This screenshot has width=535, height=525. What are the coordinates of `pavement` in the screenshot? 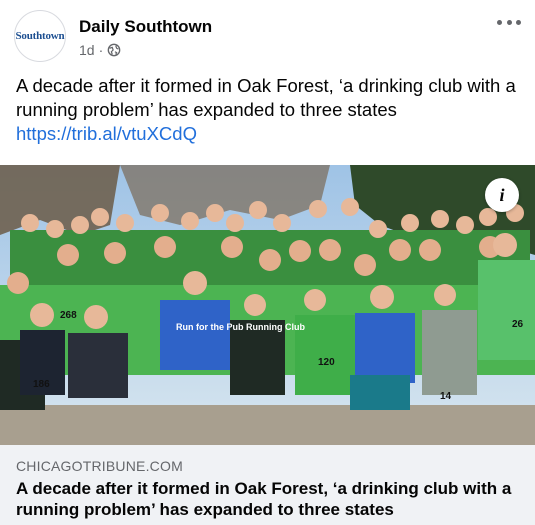 It's located at (267, 425).